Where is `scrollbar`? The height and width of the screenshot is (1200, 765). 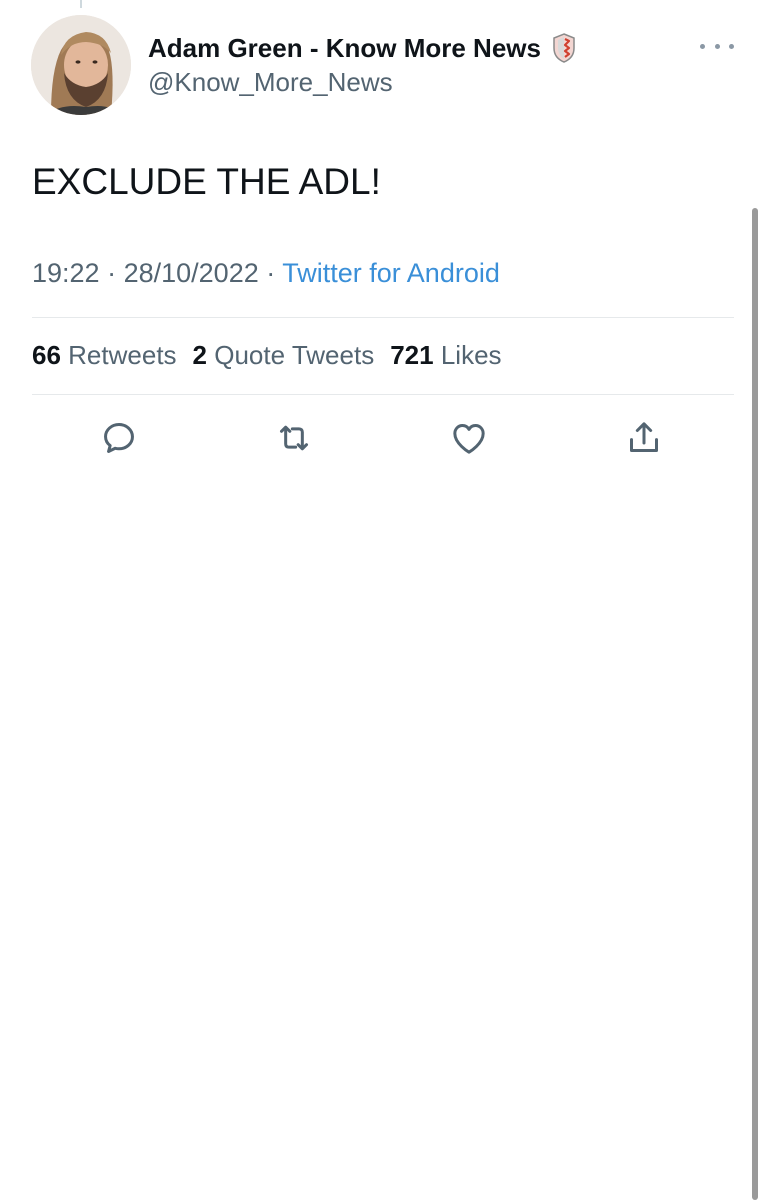 scrollbar is located at coordinates (755, 704).